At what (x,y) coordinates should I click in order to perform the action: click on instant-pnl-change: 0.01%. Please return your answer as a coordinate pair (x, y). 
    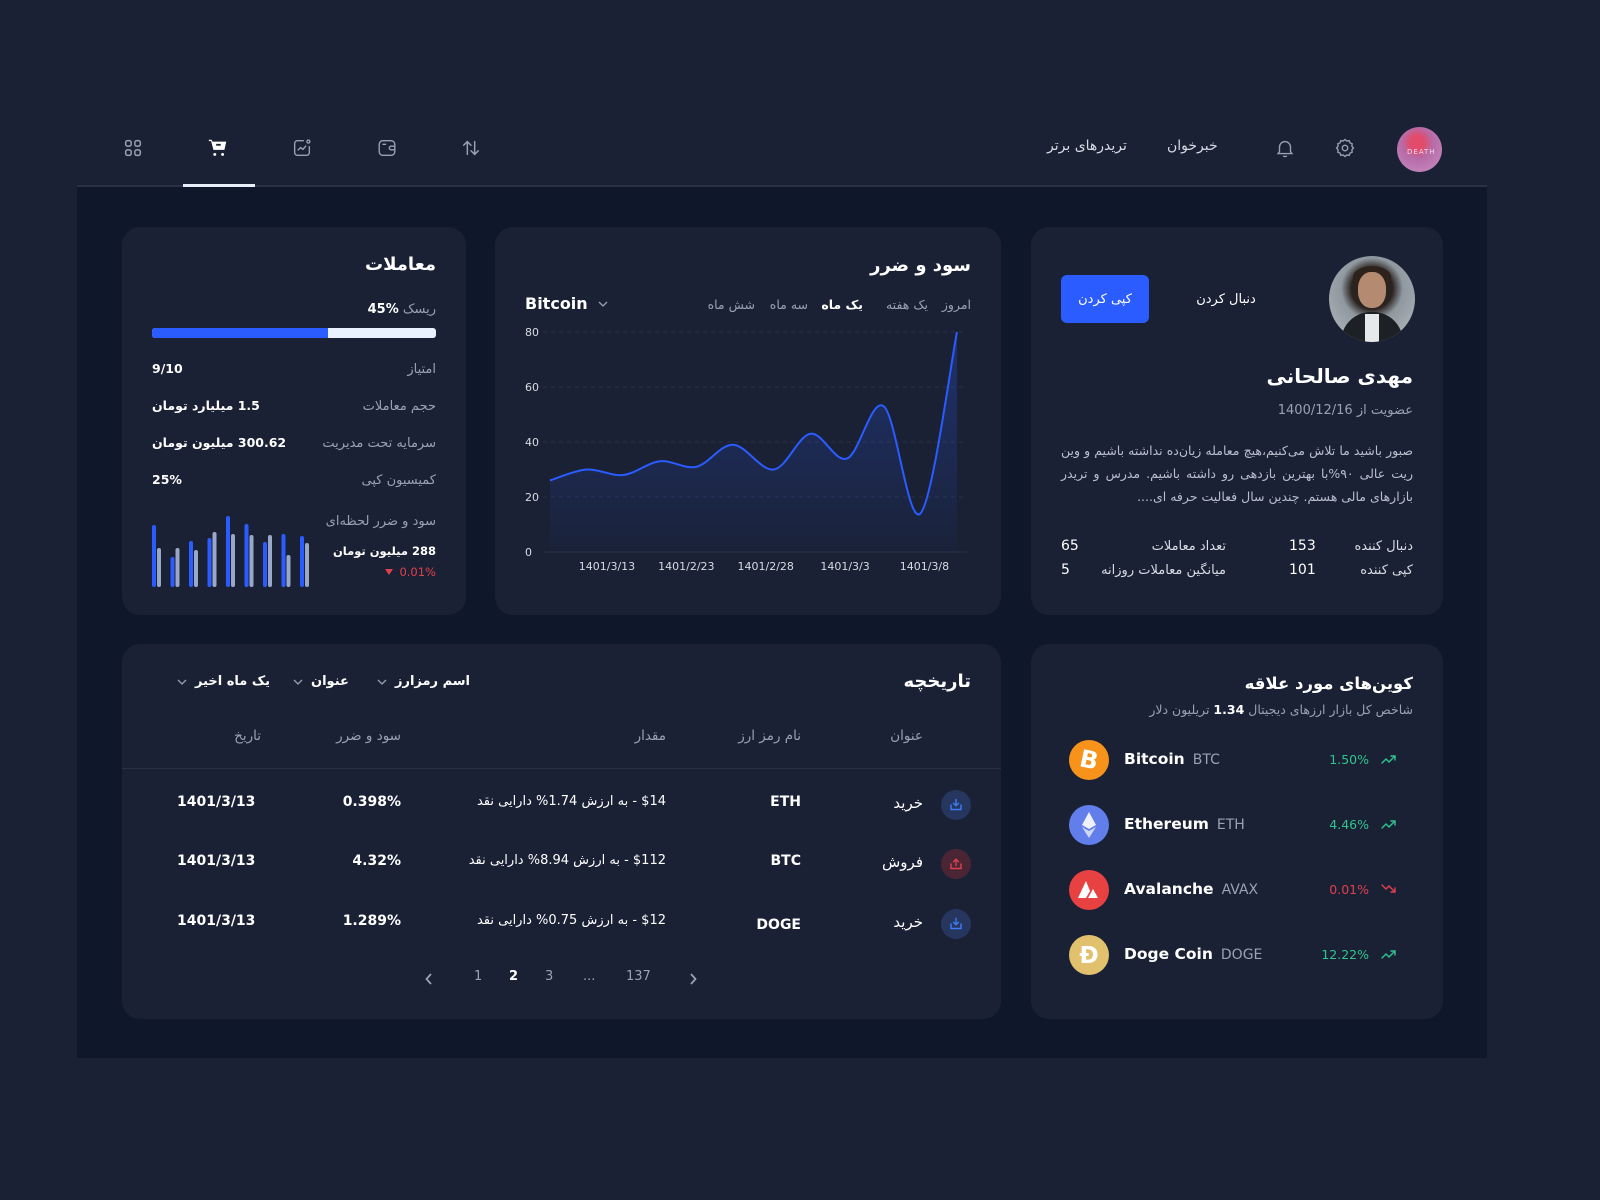
    Looking at the image, I should click on (410, 572).